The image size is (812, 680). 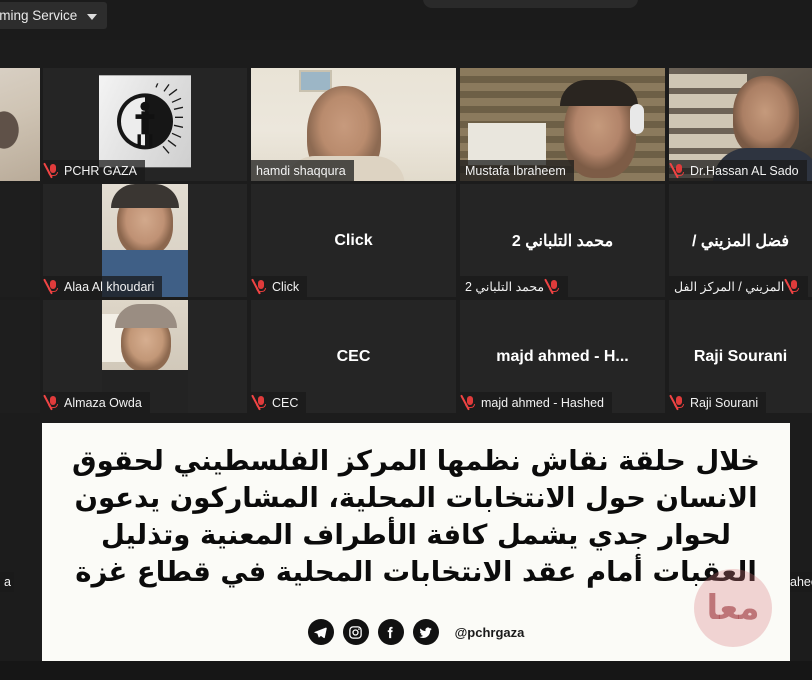 What do you see at coordinates (286, 286) in the screenshot?
I see `participant-name: Click` at bounding box center [286, 286].